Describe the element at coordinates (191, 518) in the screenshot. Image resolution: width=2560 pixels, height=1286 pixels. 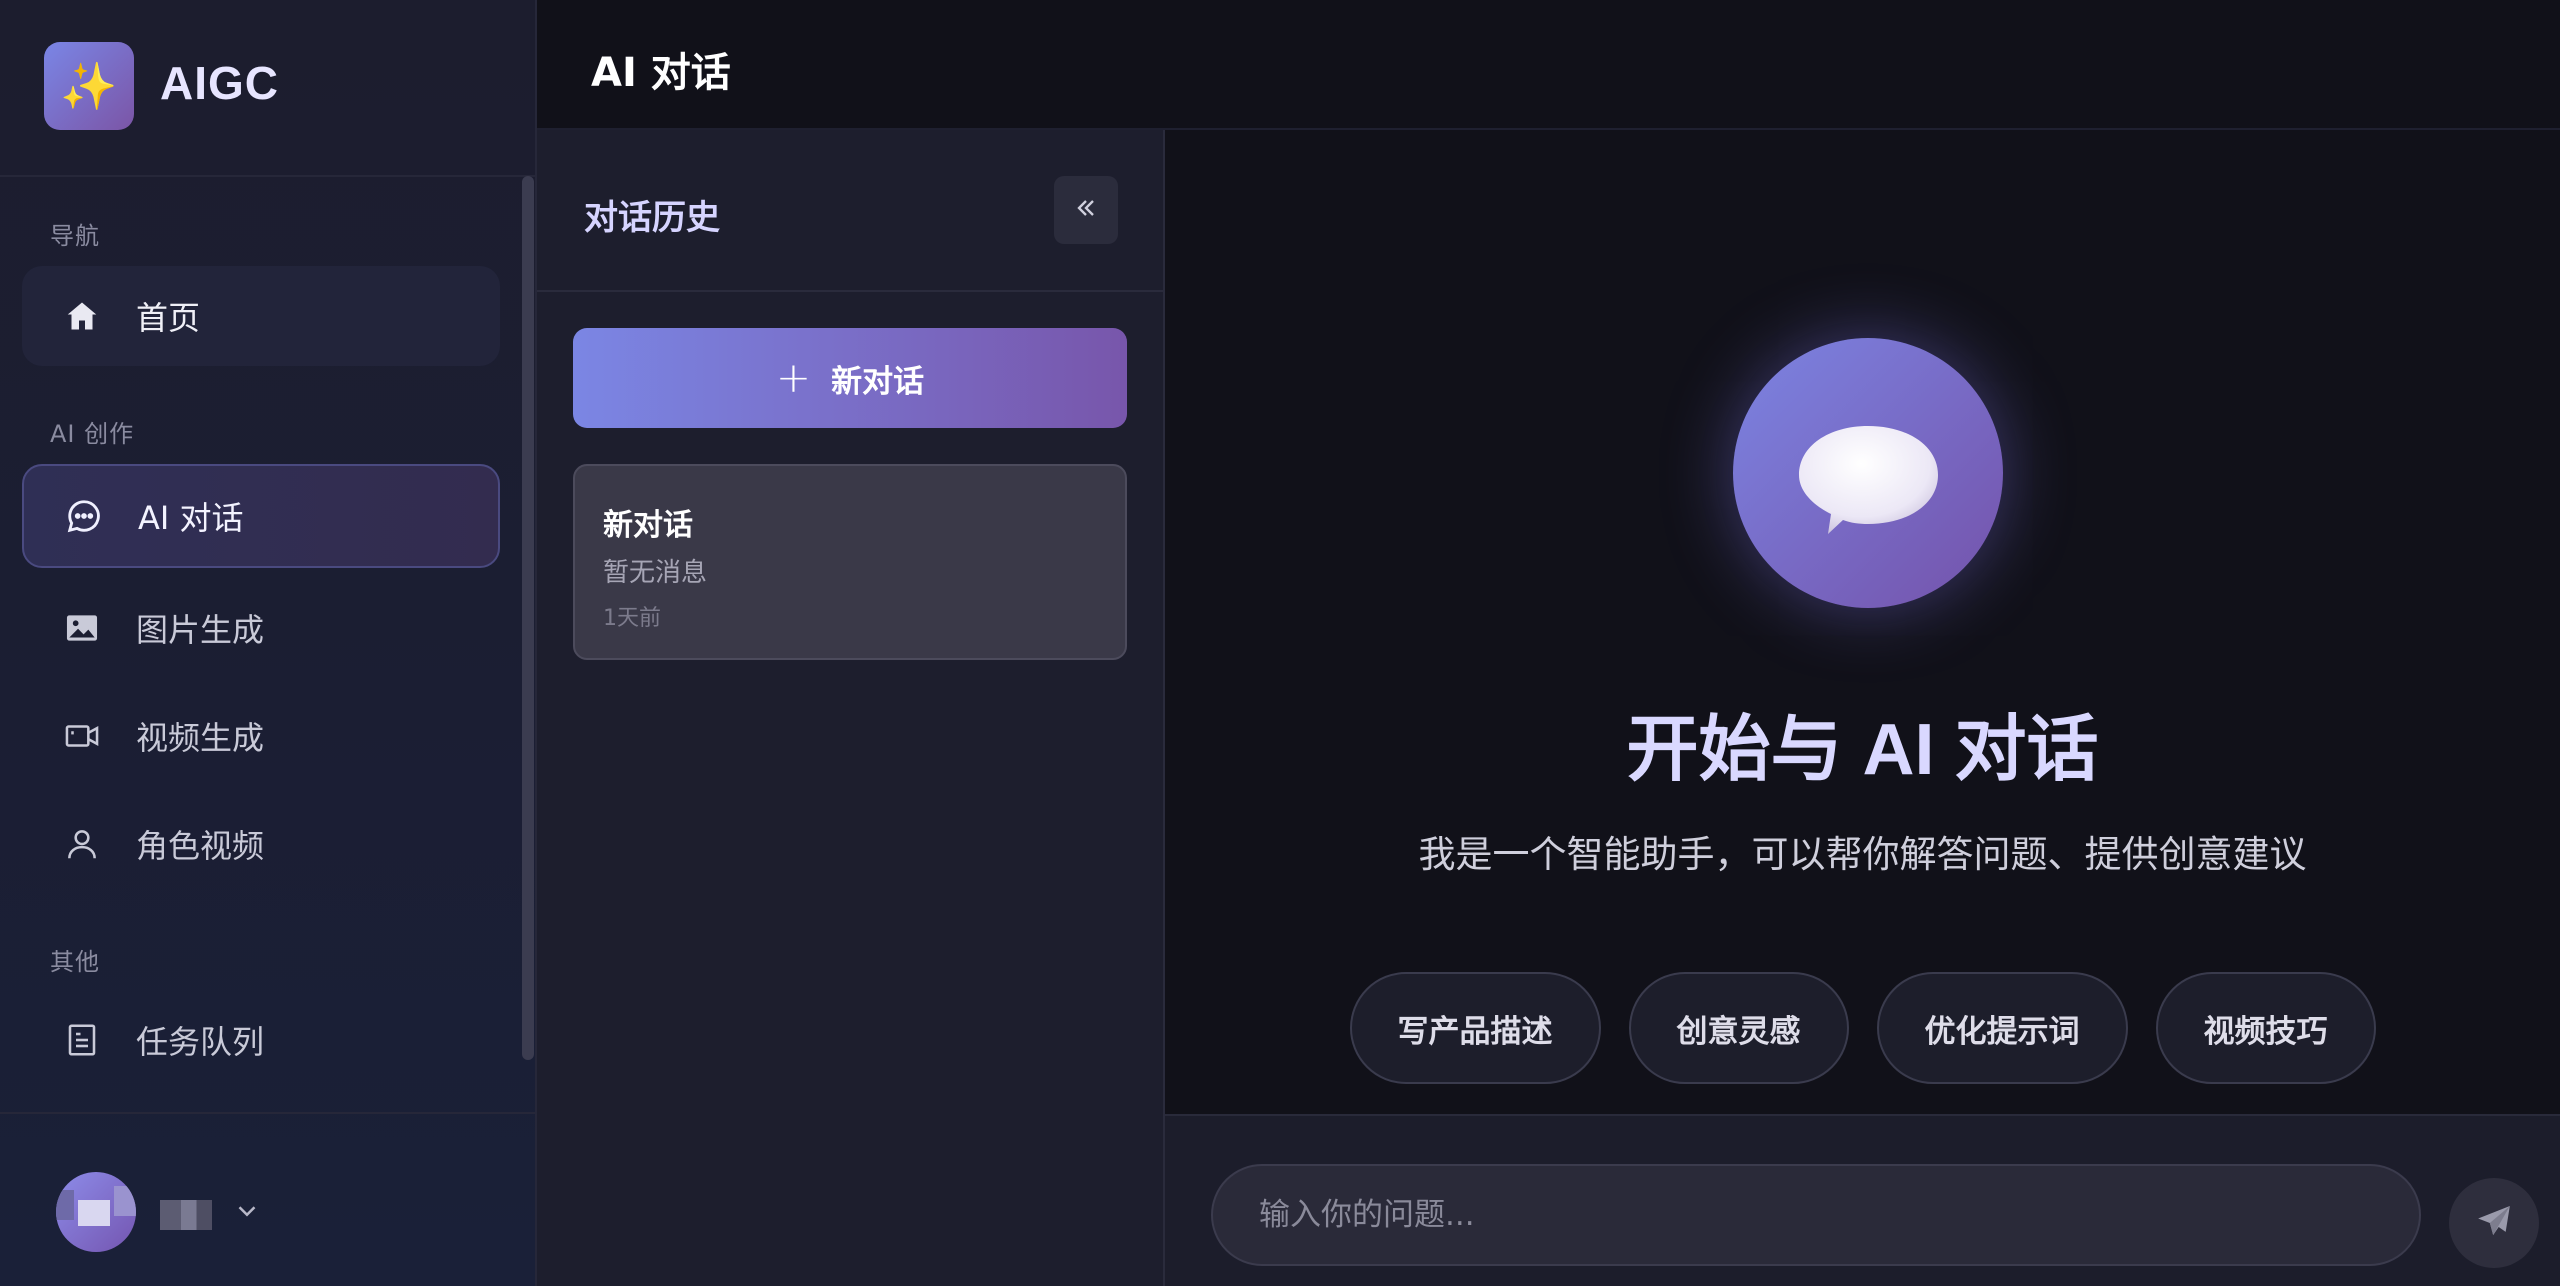
I see `sidebar-item-label: AI 对话` at that location.